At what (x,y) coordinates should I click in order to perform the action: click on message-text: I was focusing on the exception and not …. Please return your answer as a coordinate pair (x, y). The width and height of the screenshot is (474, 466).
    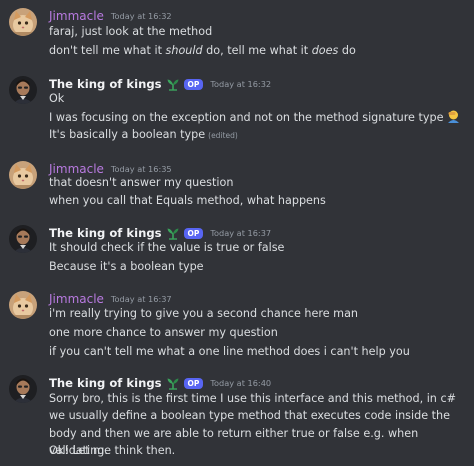
    Looking at the image, I should click on (255, 117).